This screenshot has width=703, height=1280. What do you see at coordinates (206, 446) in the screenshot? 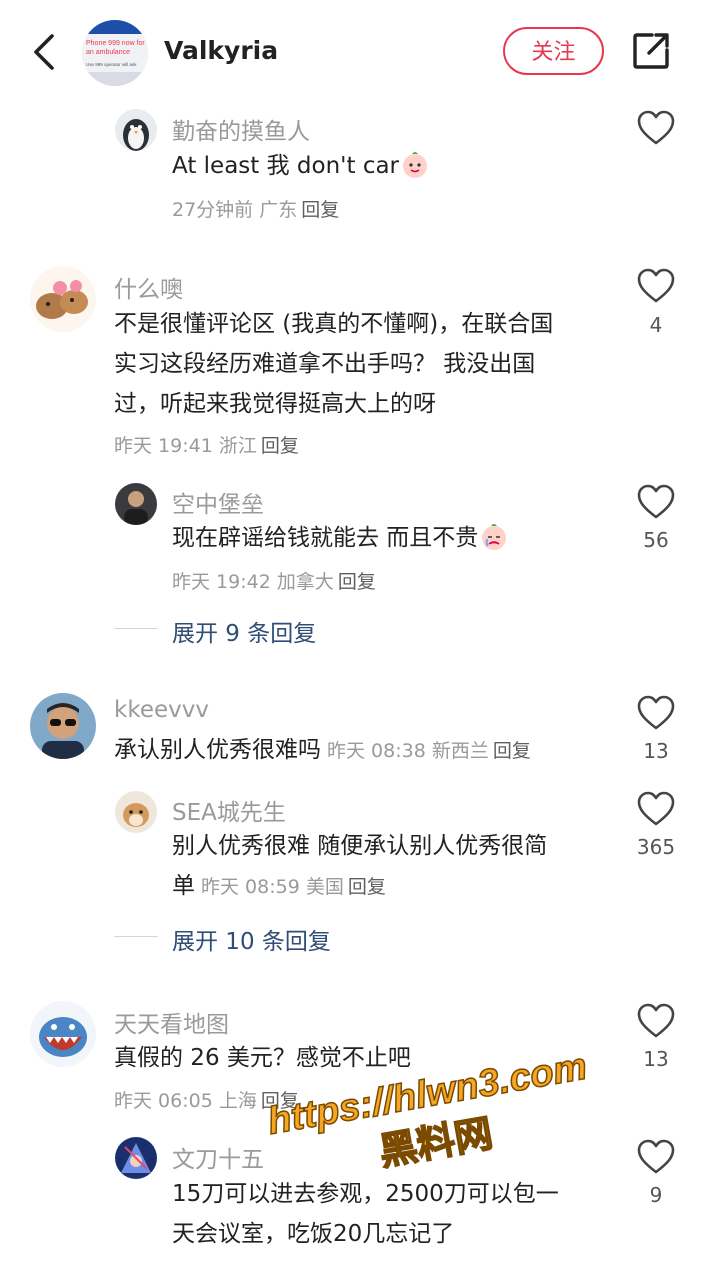
I see `comment-meta: 昨天 19:41 浙江 回复` at bounding box center [206, 446].